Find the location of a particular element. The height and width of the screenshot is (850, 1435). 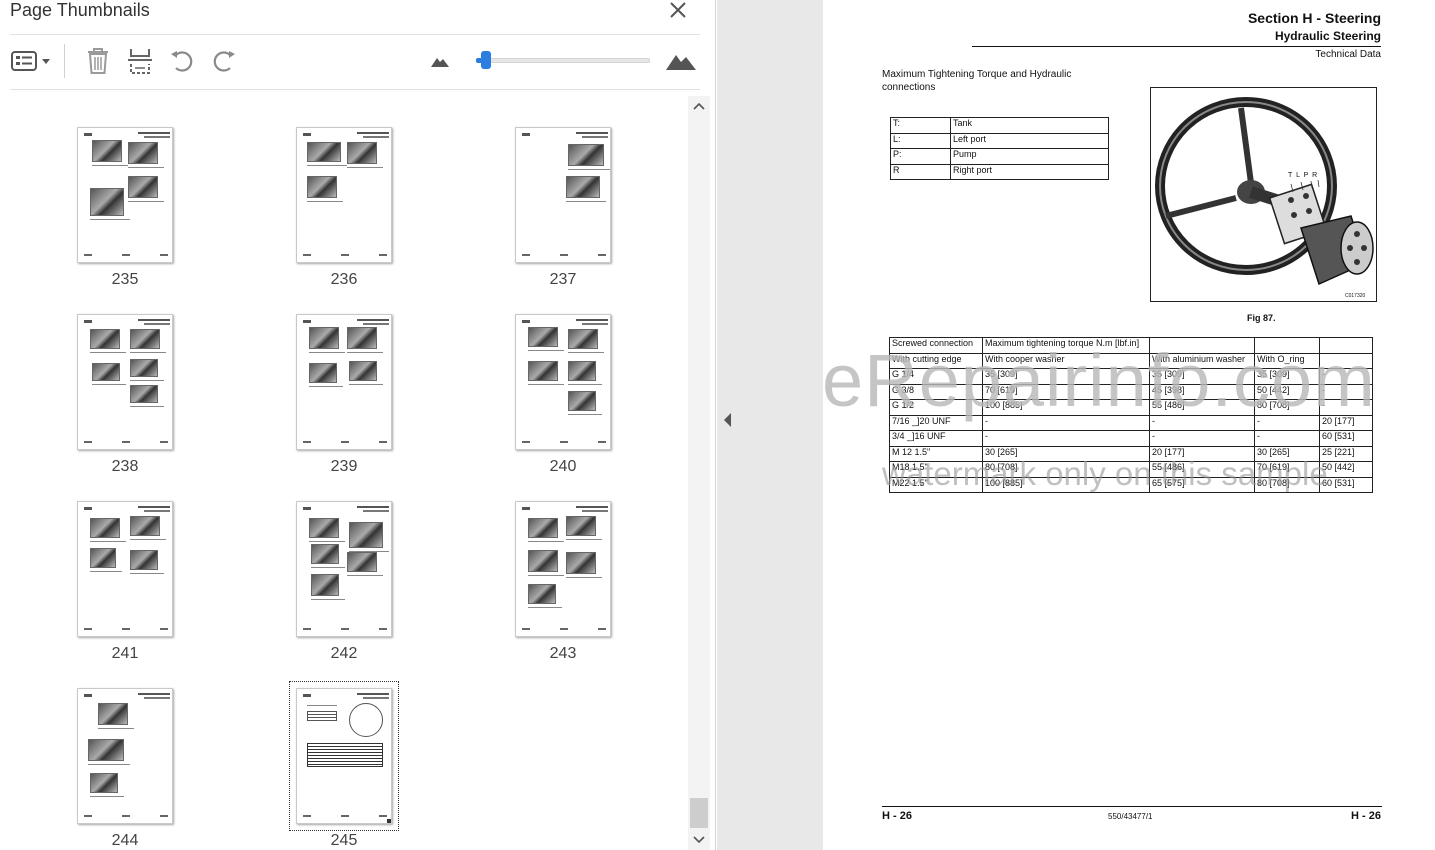

thumbnail-label-cut: 233 is located at coordinates (343, 92).